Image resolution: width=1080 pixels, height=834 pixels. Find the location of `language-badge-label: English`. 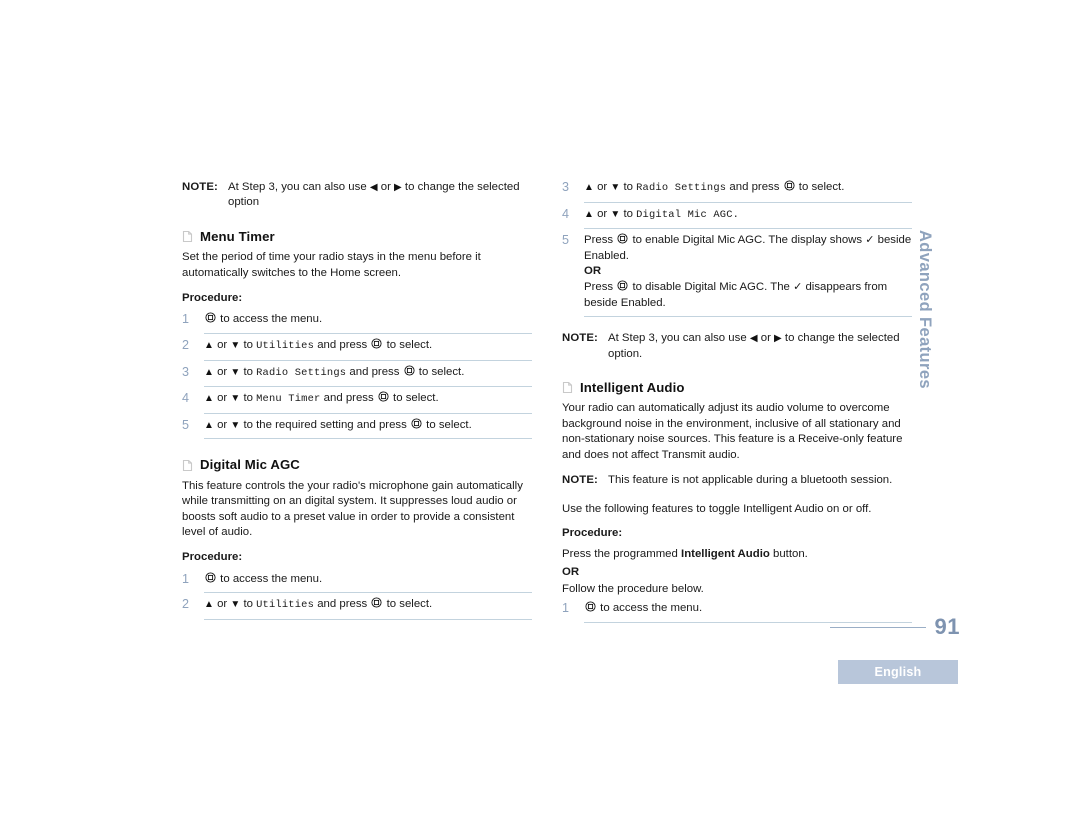

language-badge-label: English is located at coordinates (898, 672).